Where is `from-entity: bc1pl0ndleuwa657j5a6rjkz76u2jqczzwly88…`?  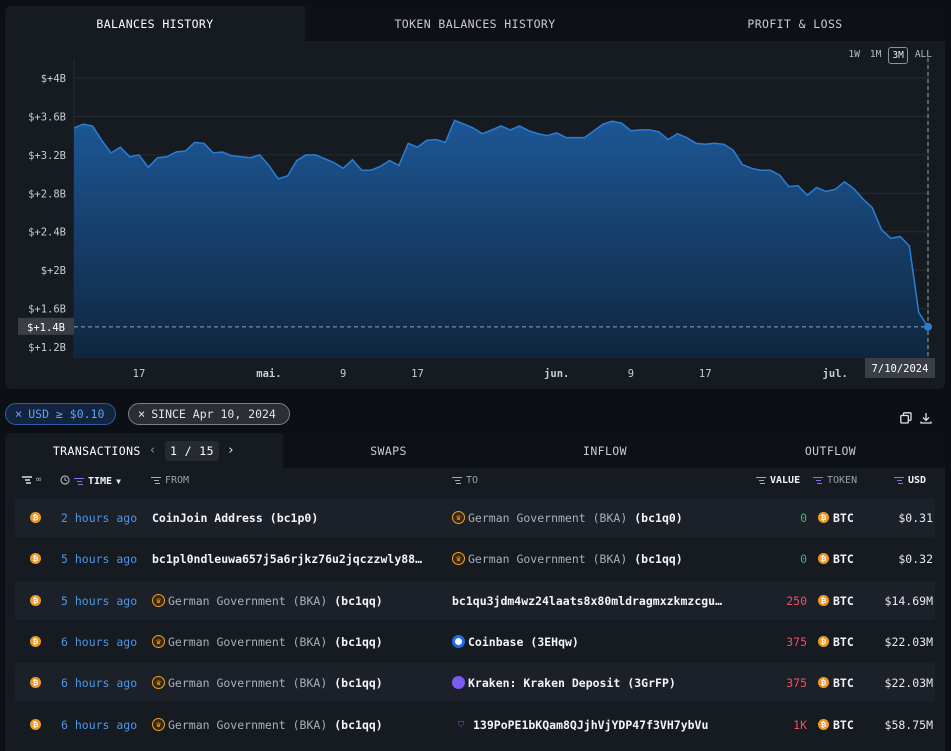
from-entity: bc1pl0ndleuwa657j5a6rjkz76u2jqczzwly88… is located at coordinates (302, 558).